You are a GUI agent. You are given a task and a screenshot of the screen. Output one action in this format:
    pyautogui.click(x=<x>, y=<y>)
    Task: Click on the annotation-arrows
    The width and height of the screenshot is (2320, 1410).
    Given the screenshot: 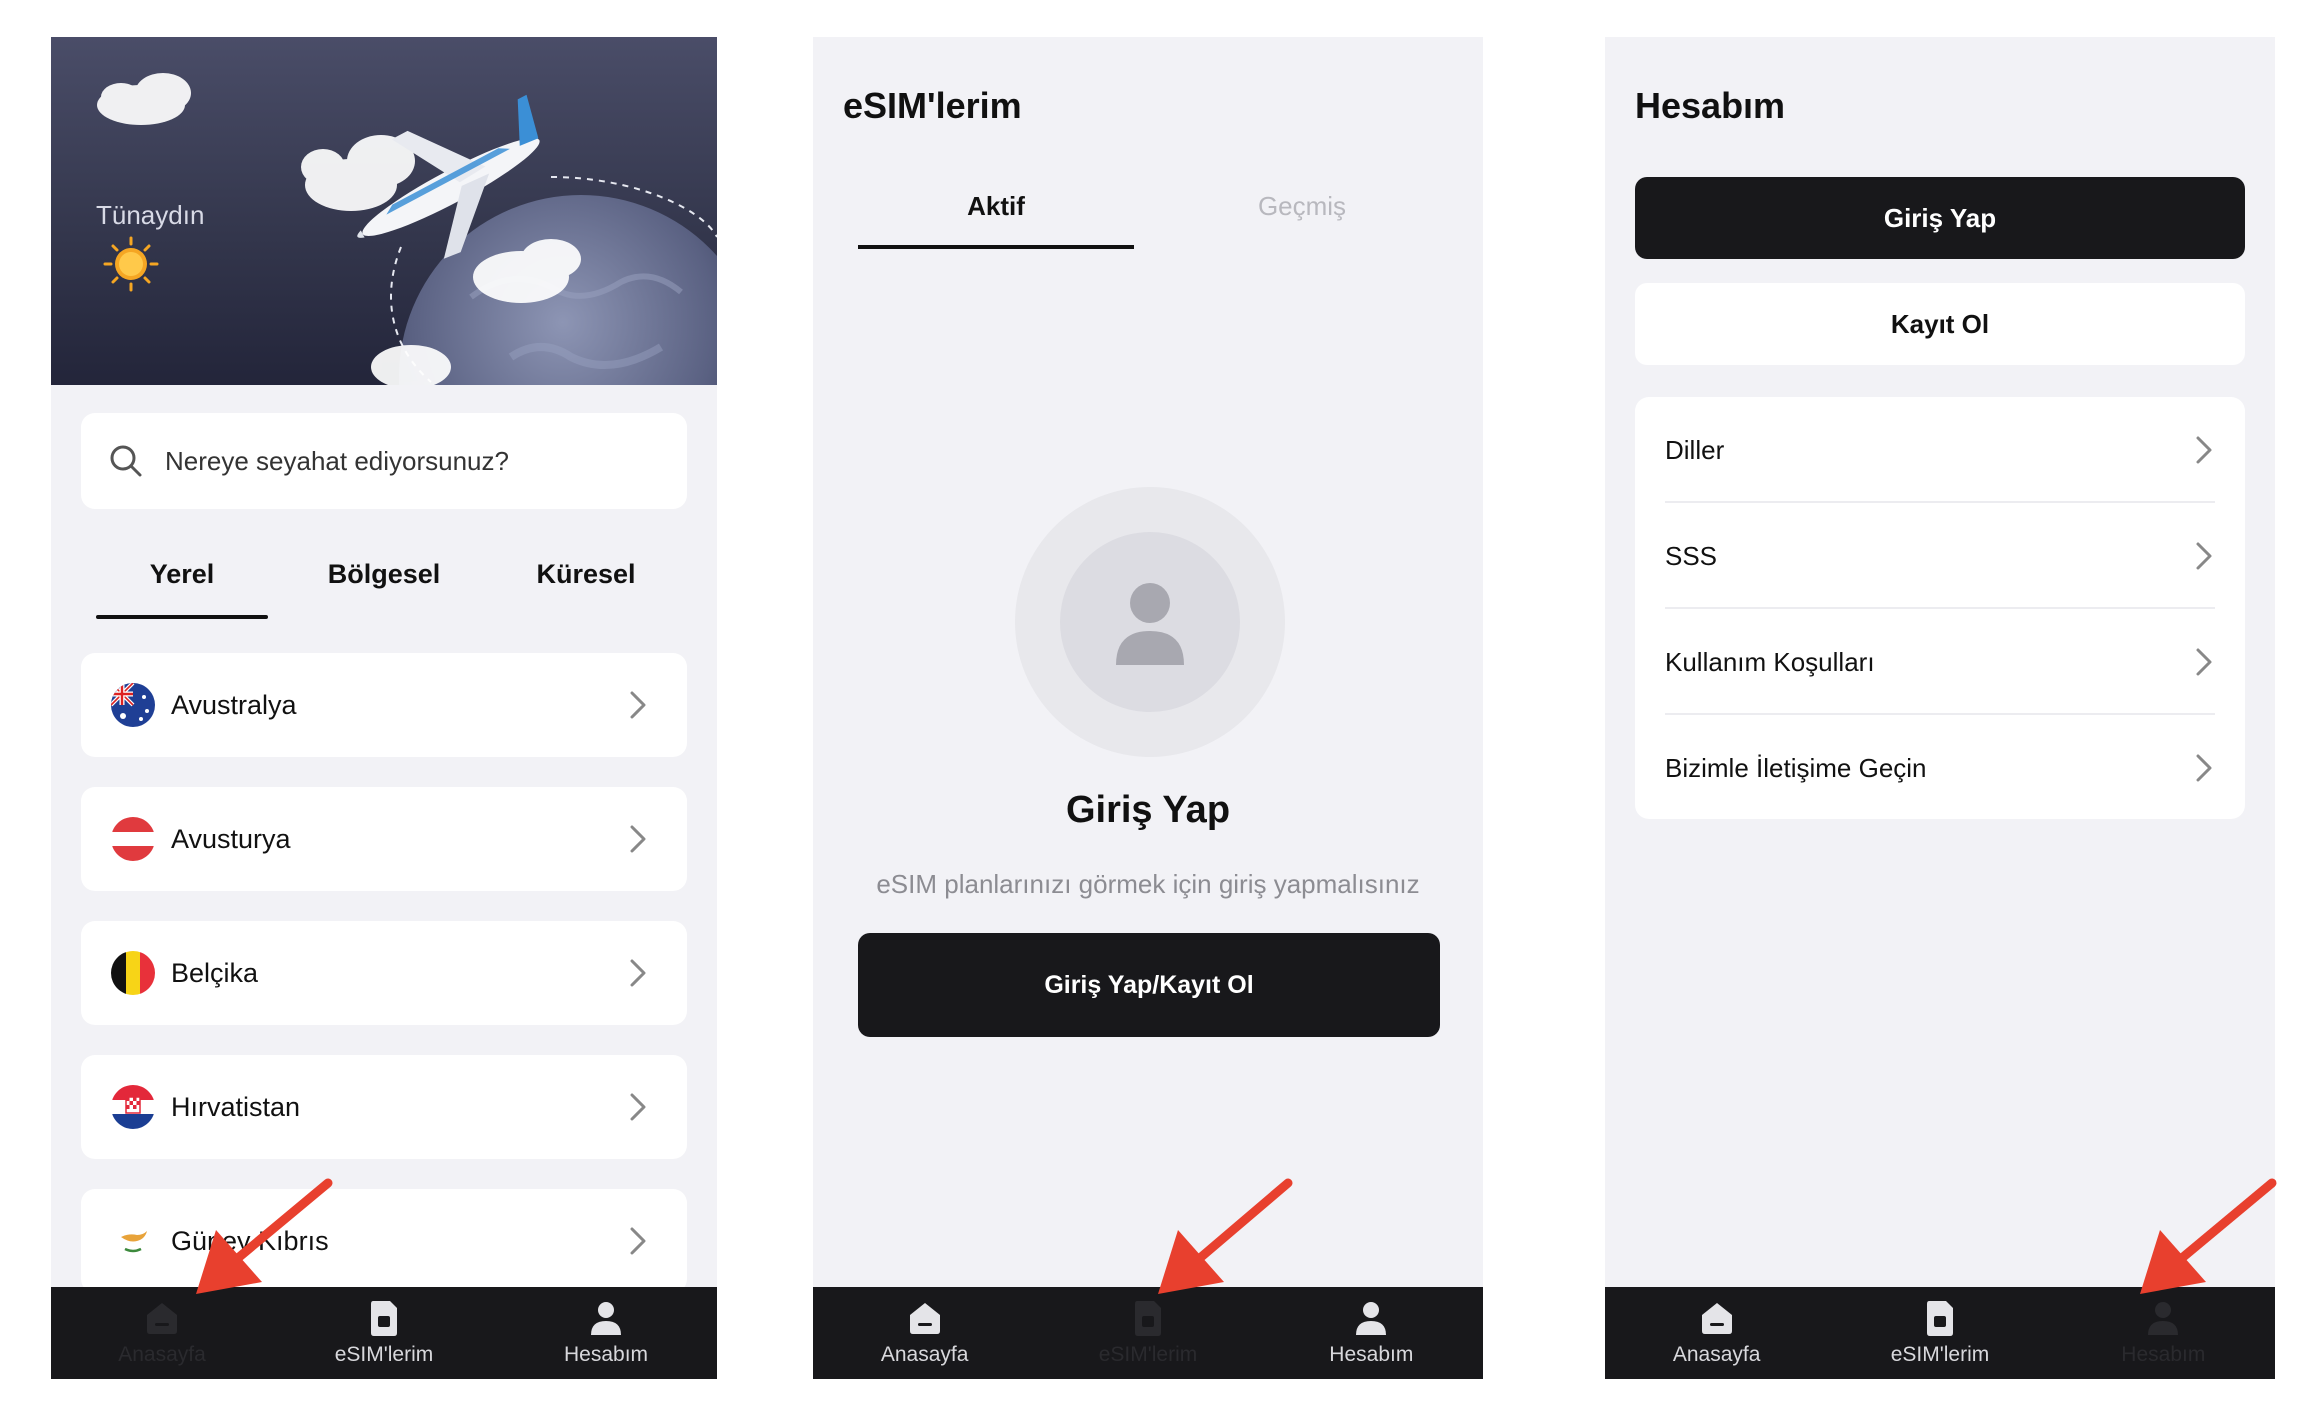 What is the action you would take?
    pyautogui.click(x=1236, y=1236)
    